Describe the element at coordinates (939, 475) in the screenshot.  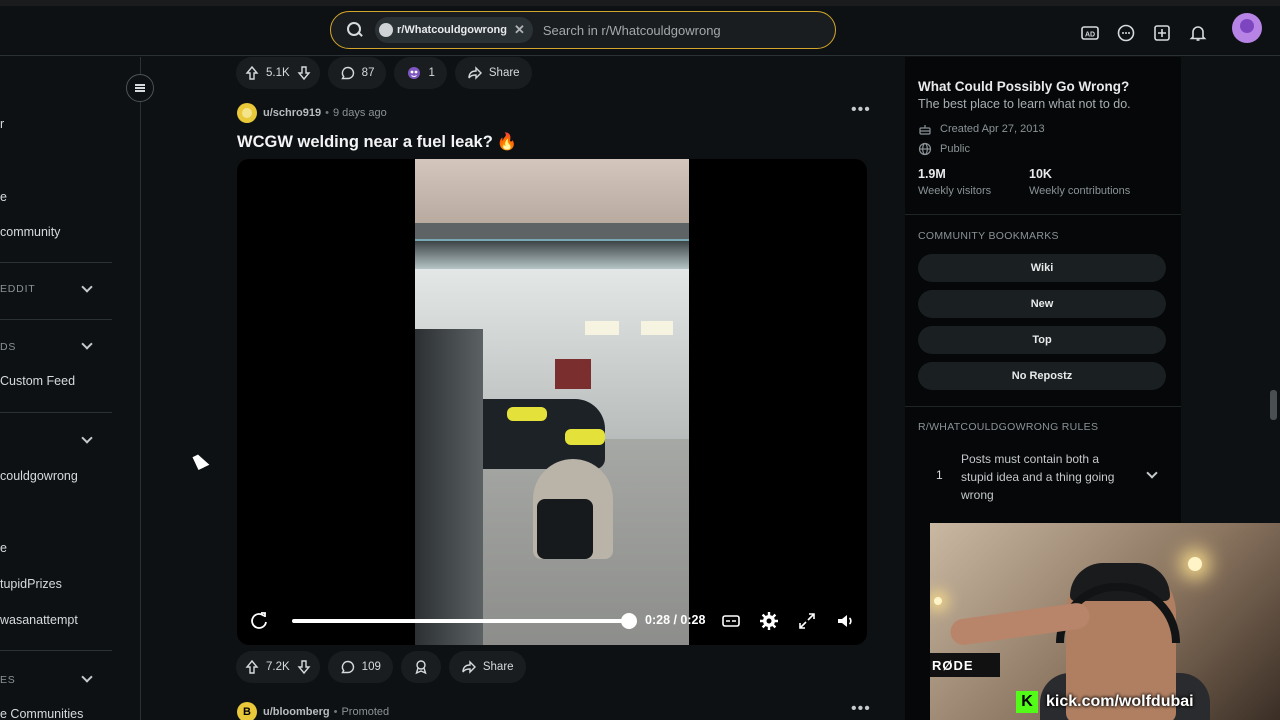
I see `rule-number: 1` at that location.